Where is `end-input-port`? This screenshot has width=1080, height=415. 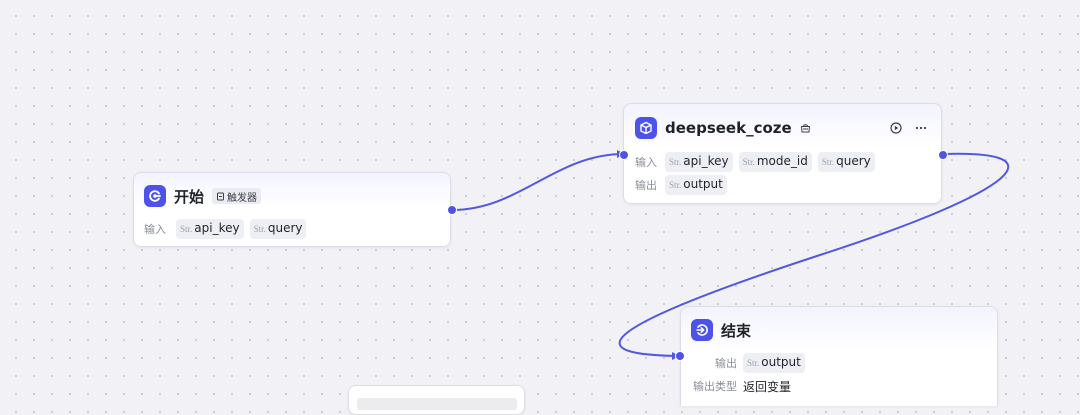 end-input-port is located at coordinates (680, 356).